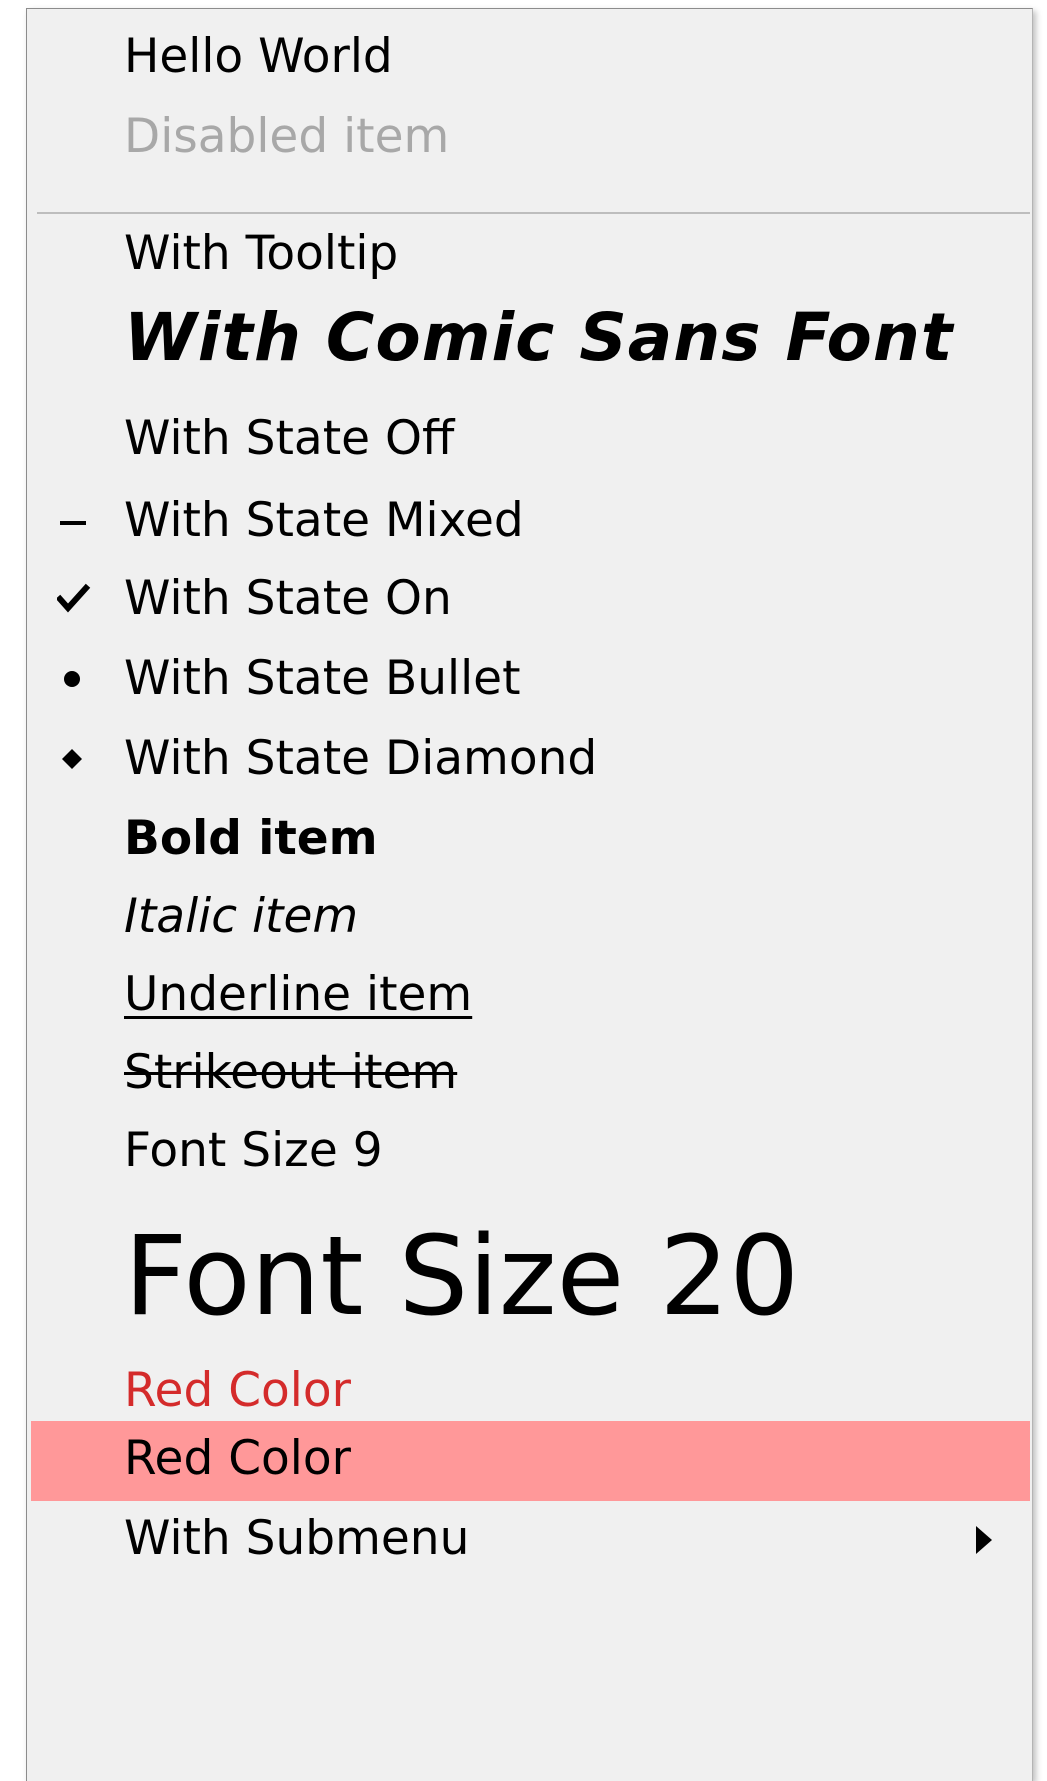 This screenshot has height=1781, width=1047. Describe the element at coordinates (533, 213) in the screenshot. I see `menu-separator` at that location.